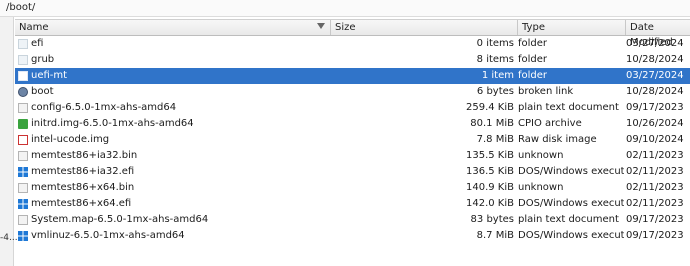  What do you see at coordinates (492, 219) in the screenshot?
I see `file-size: 83 bytes` at bounding box center [492, 219].